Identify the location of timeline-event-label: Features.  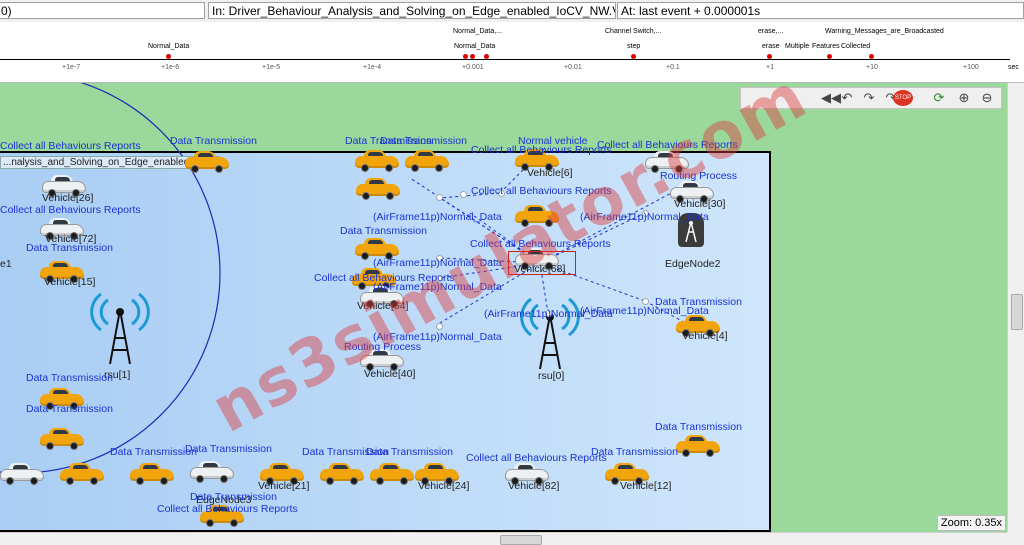
(826, 46).